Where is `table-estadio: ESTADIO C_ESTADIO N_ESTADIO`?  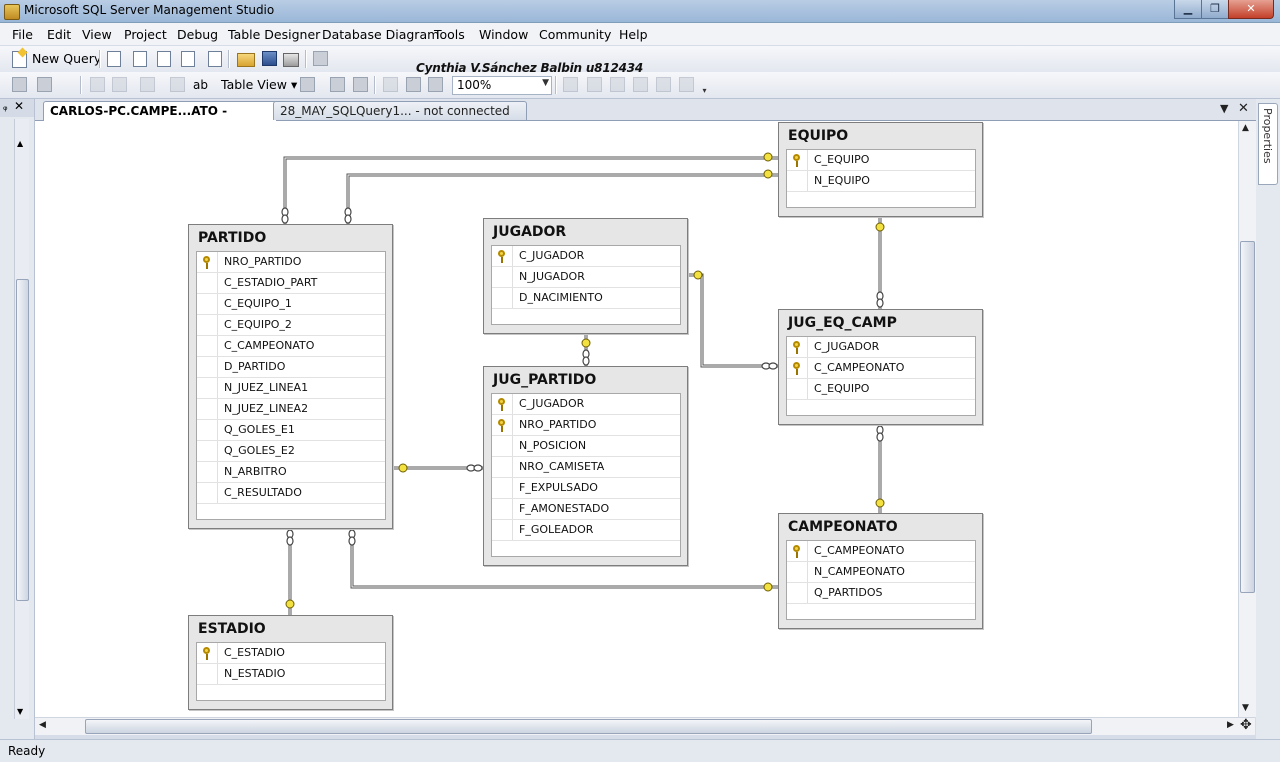
table-estadio: ESTADIO C_ESTADIO N_ESTADIO is located at coordinates (290, 662).